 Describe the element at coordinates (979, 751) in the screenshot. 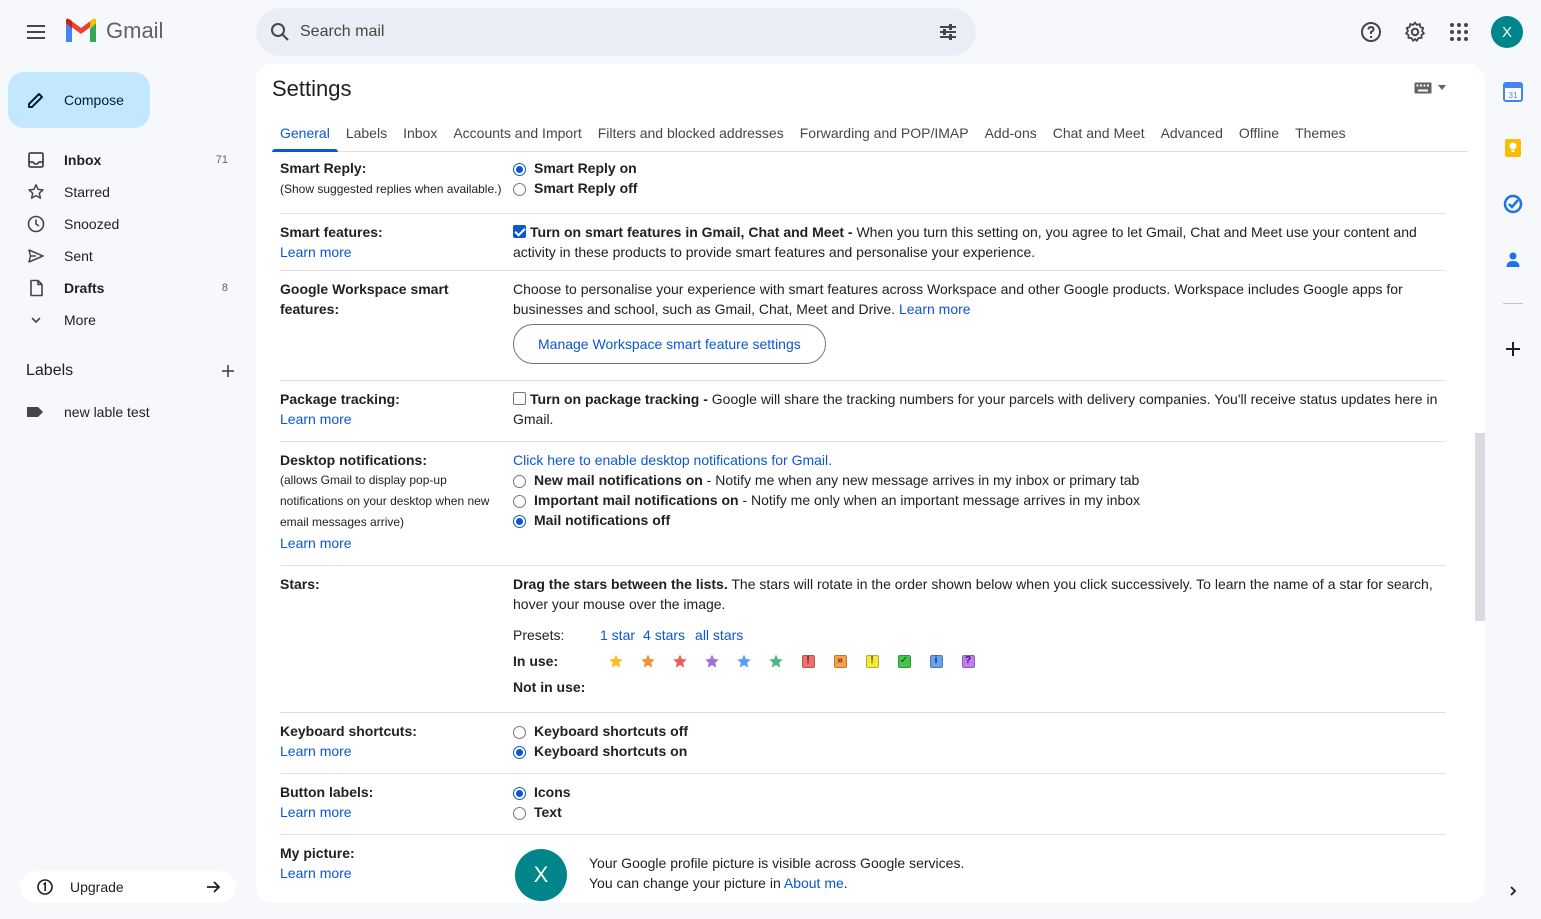

I see `keyboard-shortcuts-on-radio: Keyboard shortcuts on` at that location.